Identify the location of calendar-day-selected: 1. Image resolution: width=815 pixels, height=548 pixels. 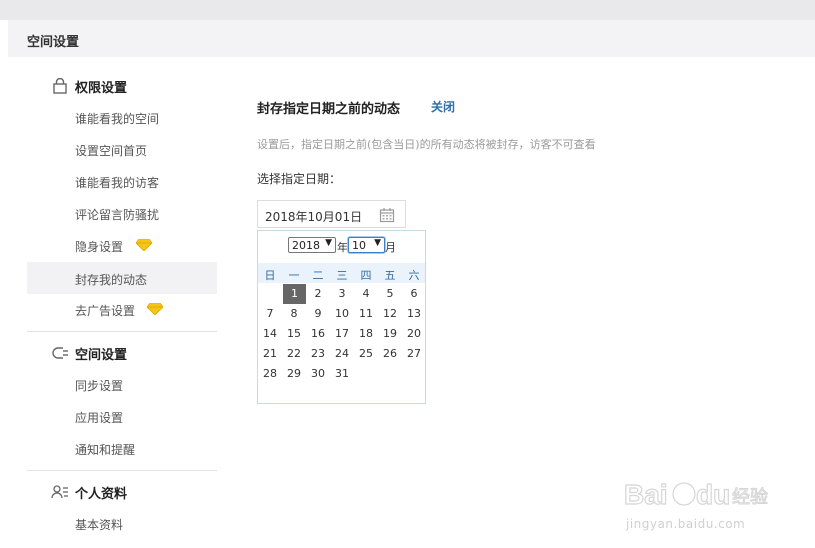
(294, 294).